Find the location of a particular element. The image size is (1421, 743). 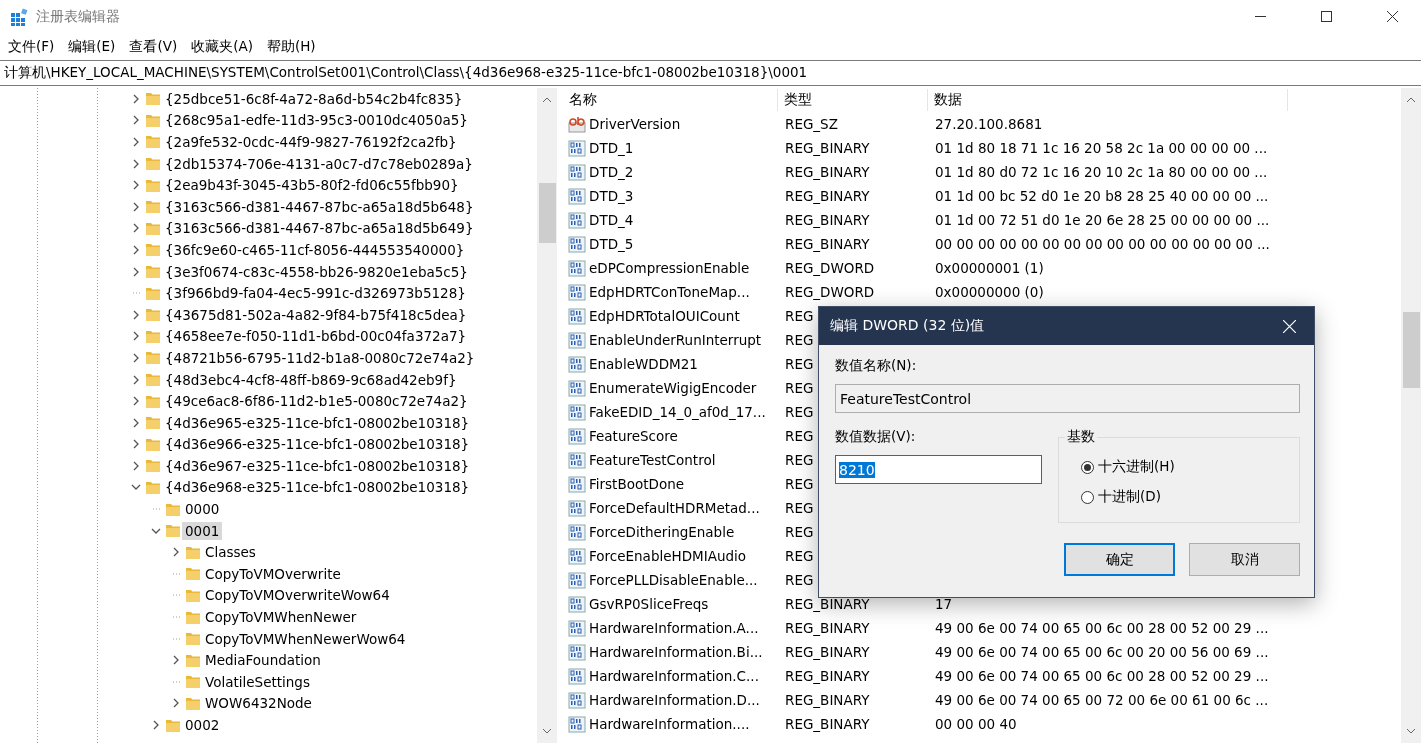

tree-item: {2ea9b43f-3045-43b5-80f2-fd06c55fbb90} is located at coordinates (312, 185).